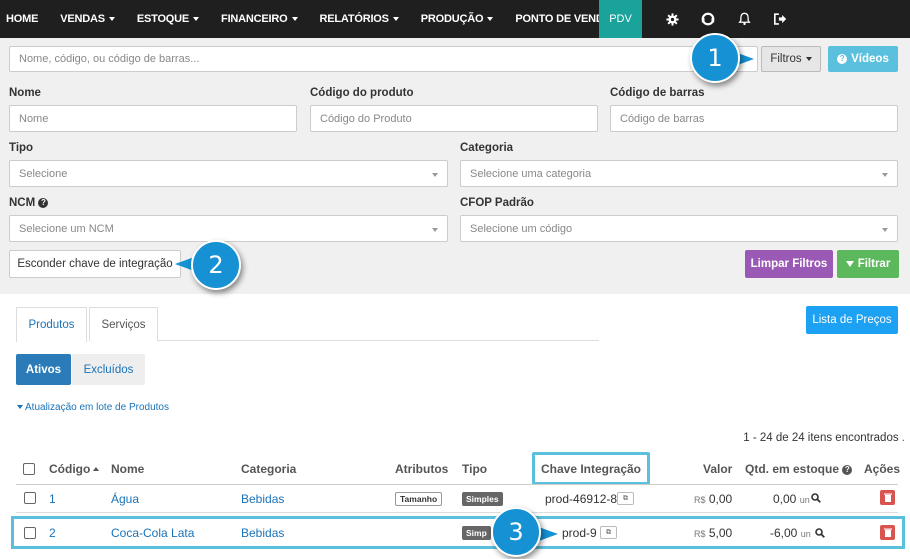 The image size is (910, 559). I want to click on tipo-select: Selecione, so click(228, 173).